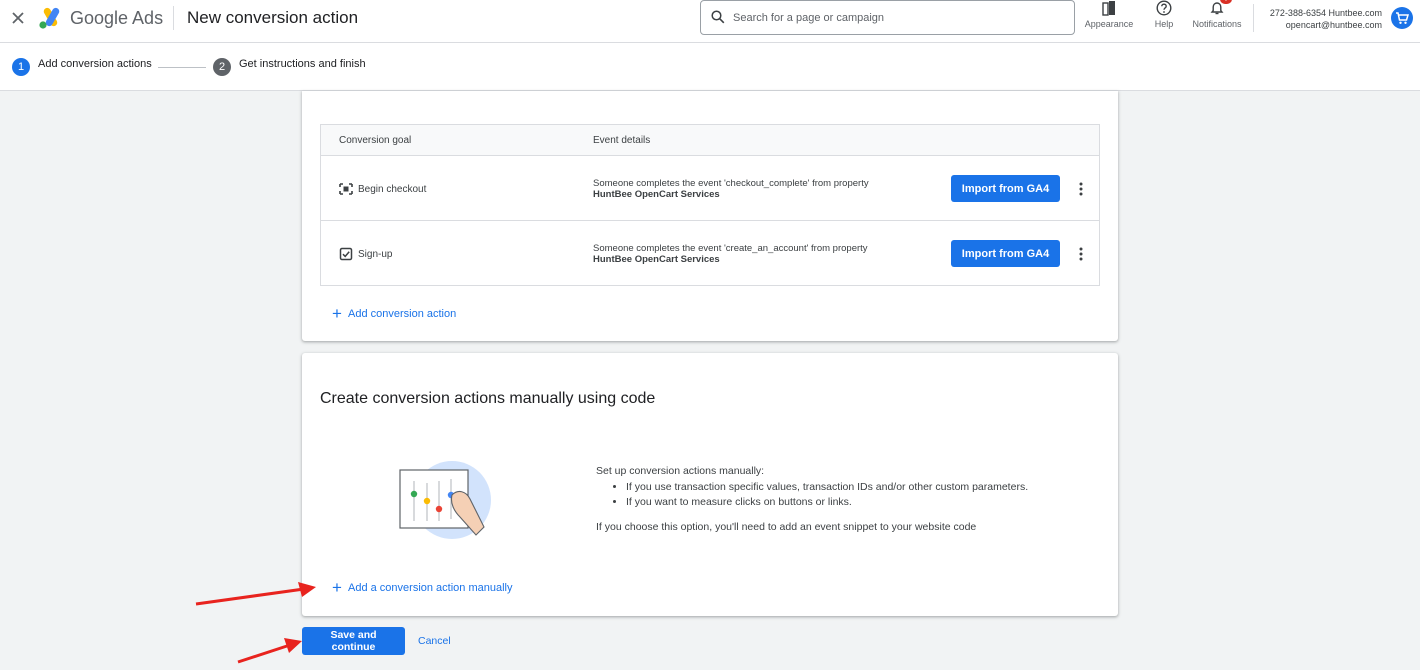 This screenshot has width=1420, height=670. What do you see at coordinates (402, 314) in the screenshot?
I see `add-conversion-action-label: Add conversion action` at bounding box center [402, 314].